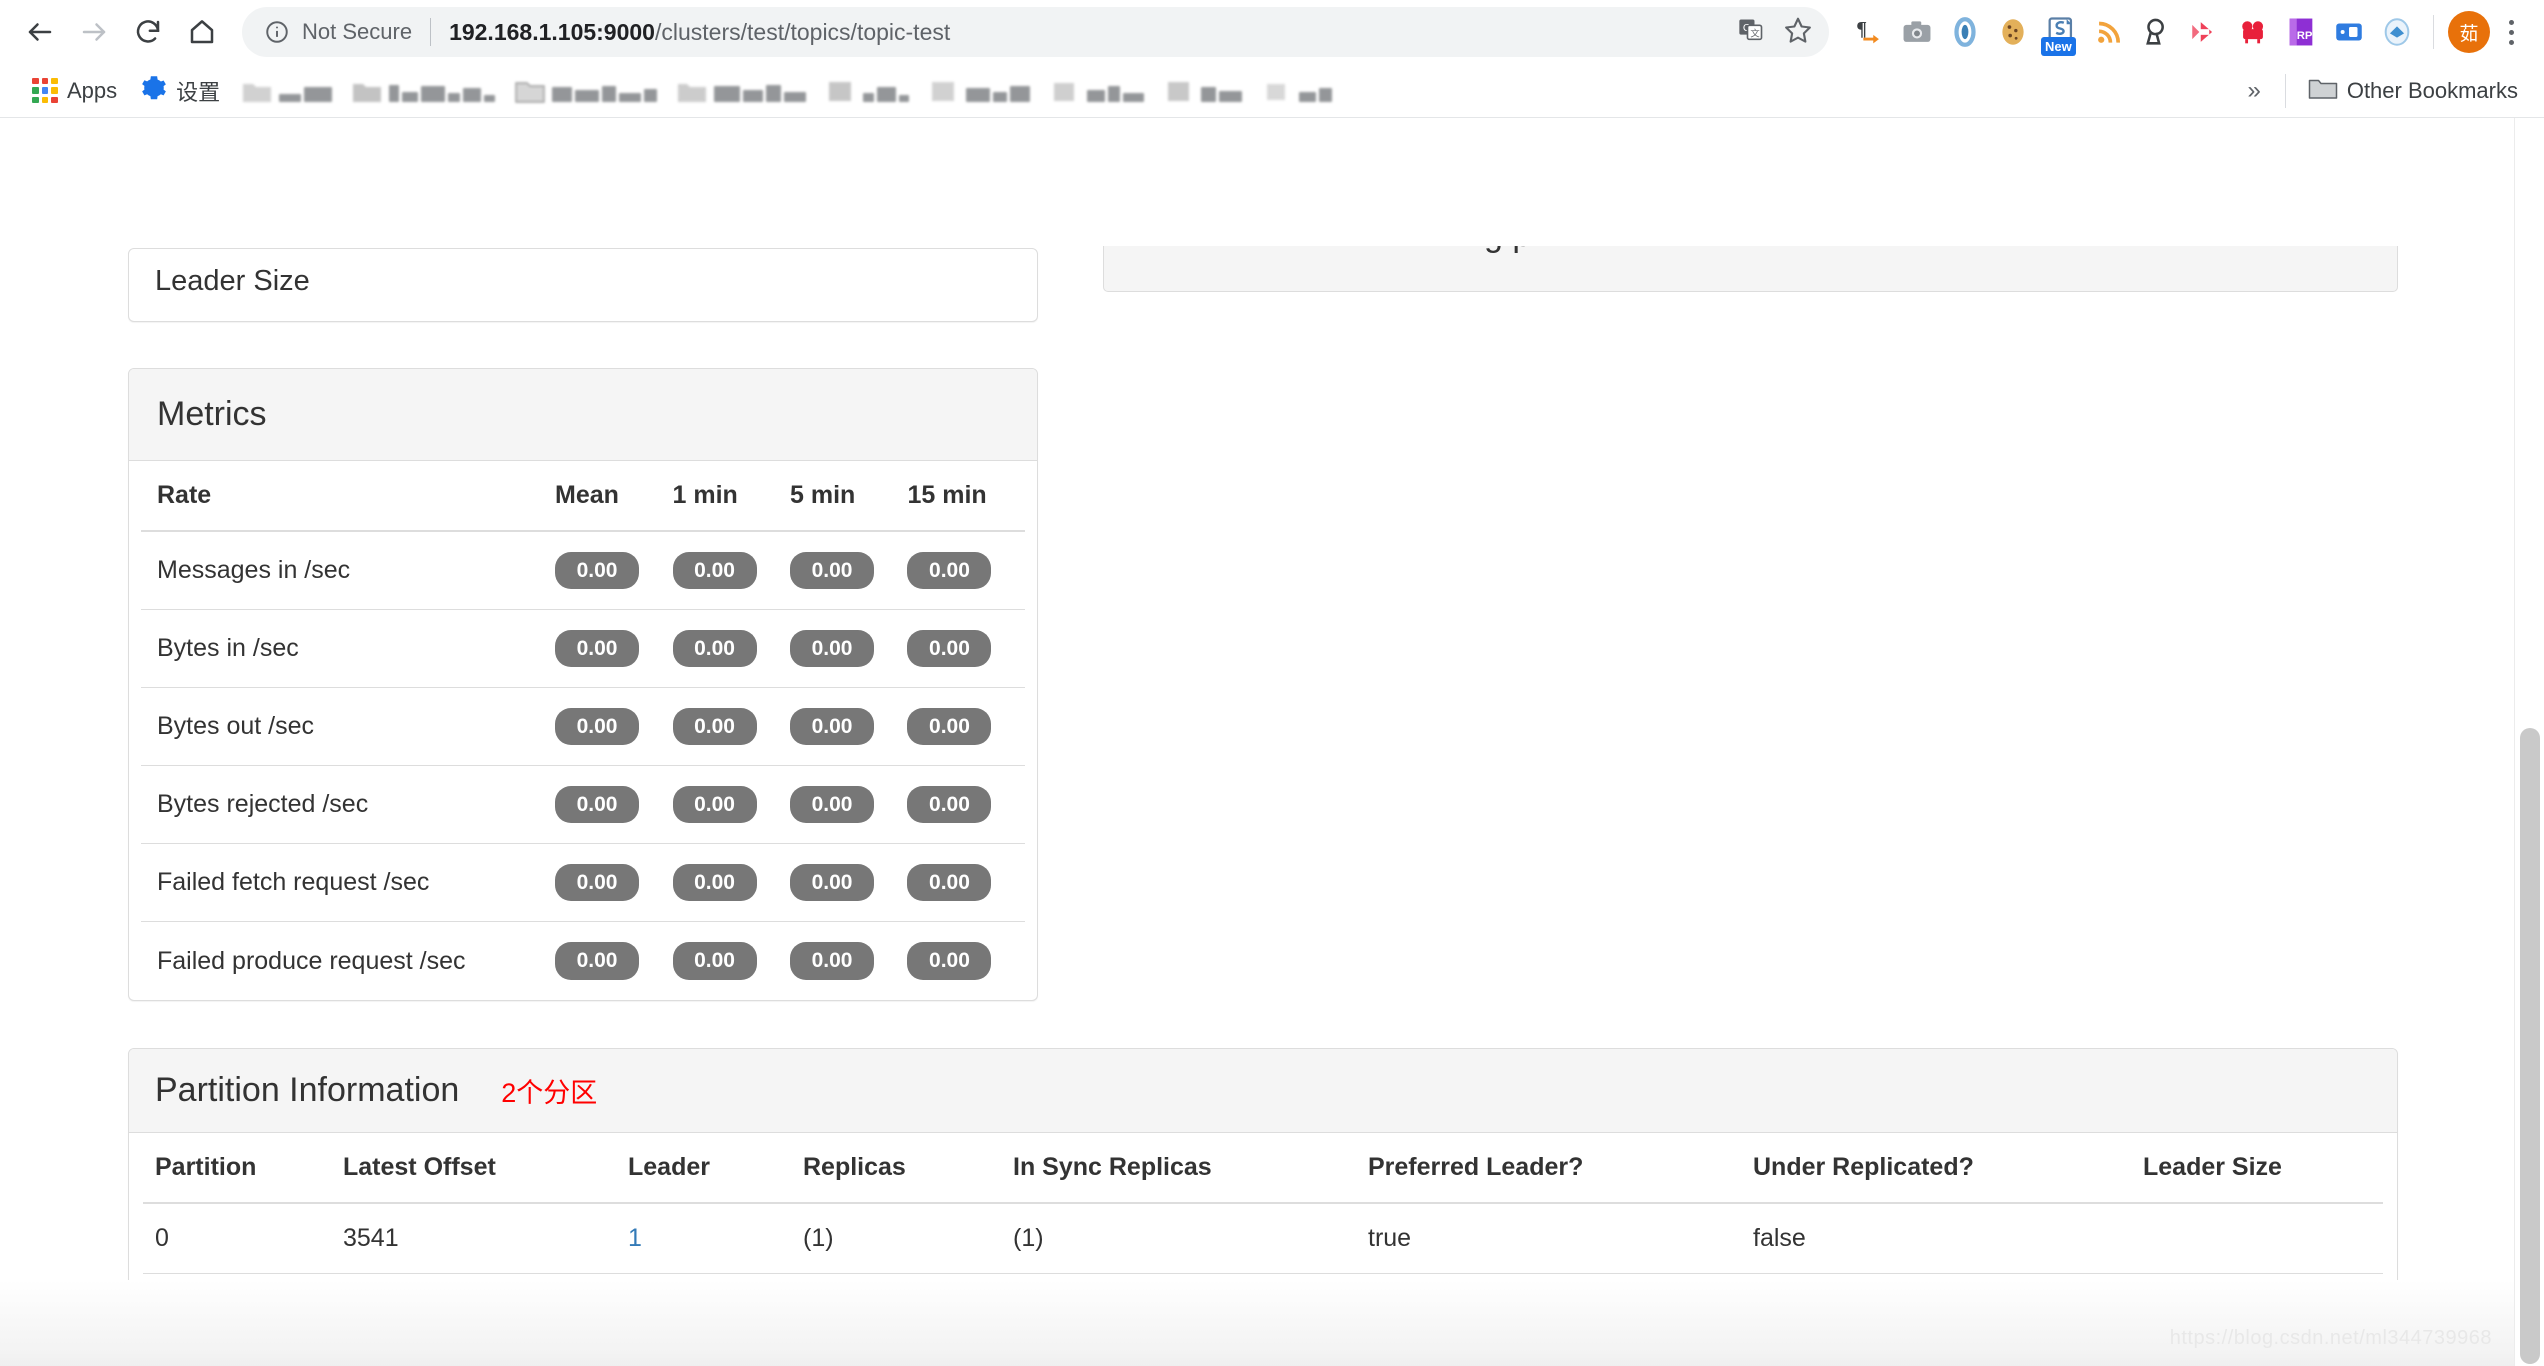 The width and height of the screenshot is (2544, 1366). I want to click on metrics-col-rate: Rate, so click(348, 496).